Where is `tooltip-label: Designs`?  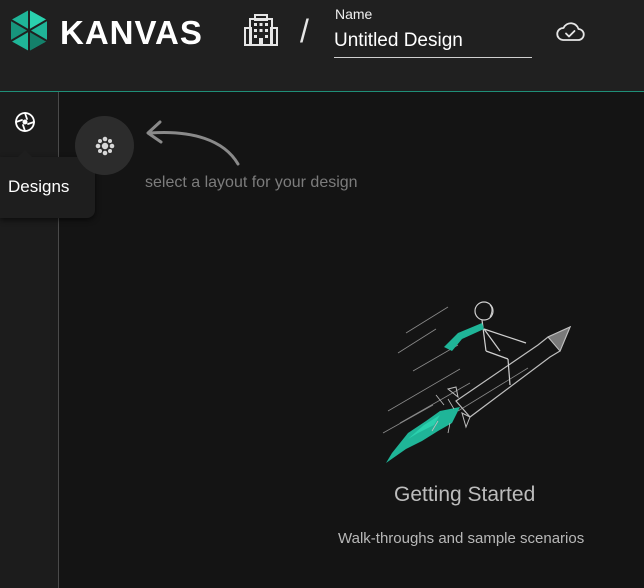 tooltip-label: Designs is located at coordinates (39, 186).